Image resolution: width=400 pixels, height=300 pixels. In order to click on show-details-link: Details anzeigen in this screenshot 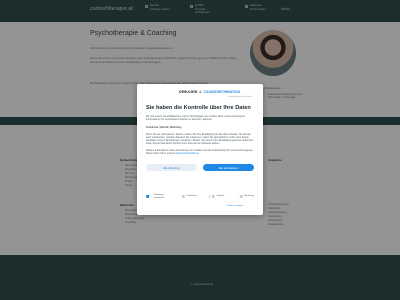, I will do `click(235, 206)`.